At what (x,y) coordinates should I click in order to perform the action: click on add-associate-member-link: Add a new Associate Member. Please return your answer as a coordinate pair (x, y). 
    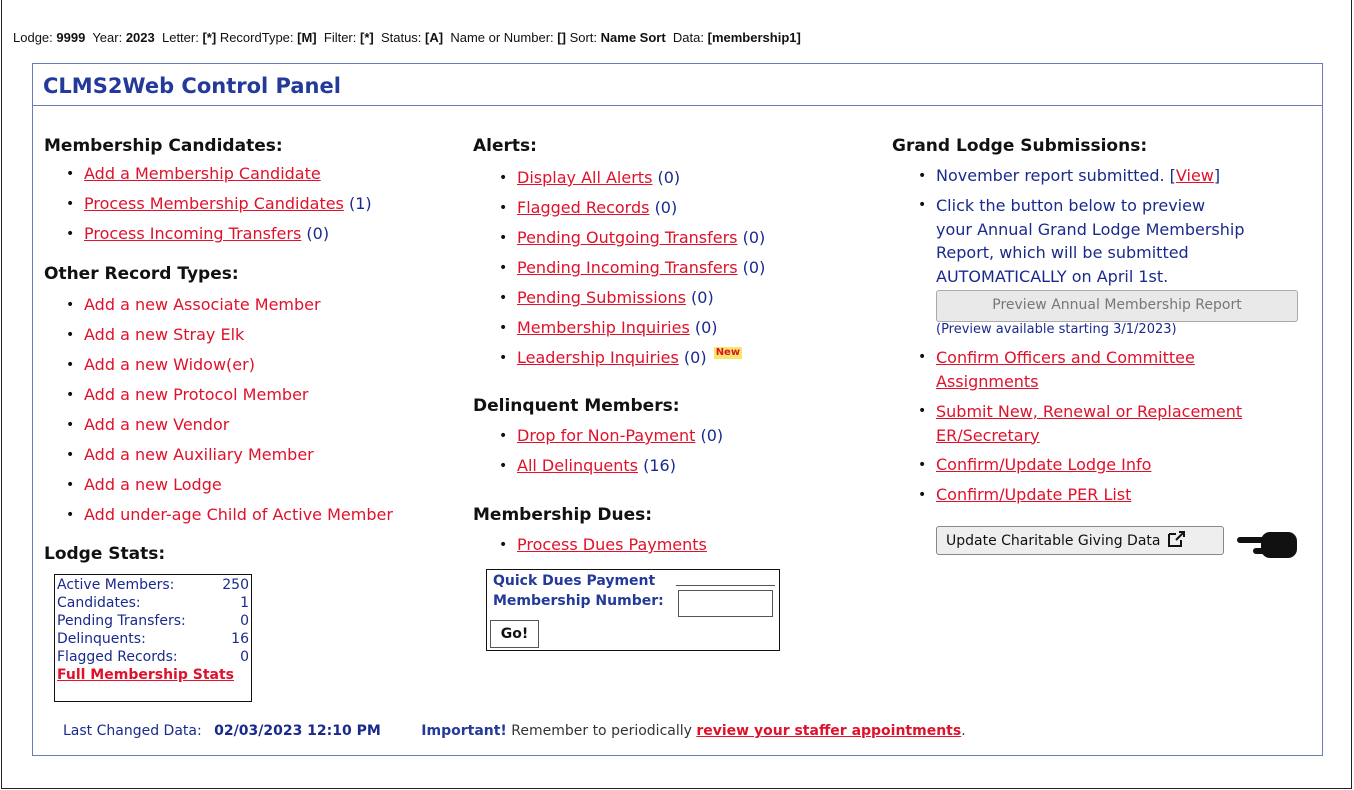
    Looking at the image, I should click on (202, 304).